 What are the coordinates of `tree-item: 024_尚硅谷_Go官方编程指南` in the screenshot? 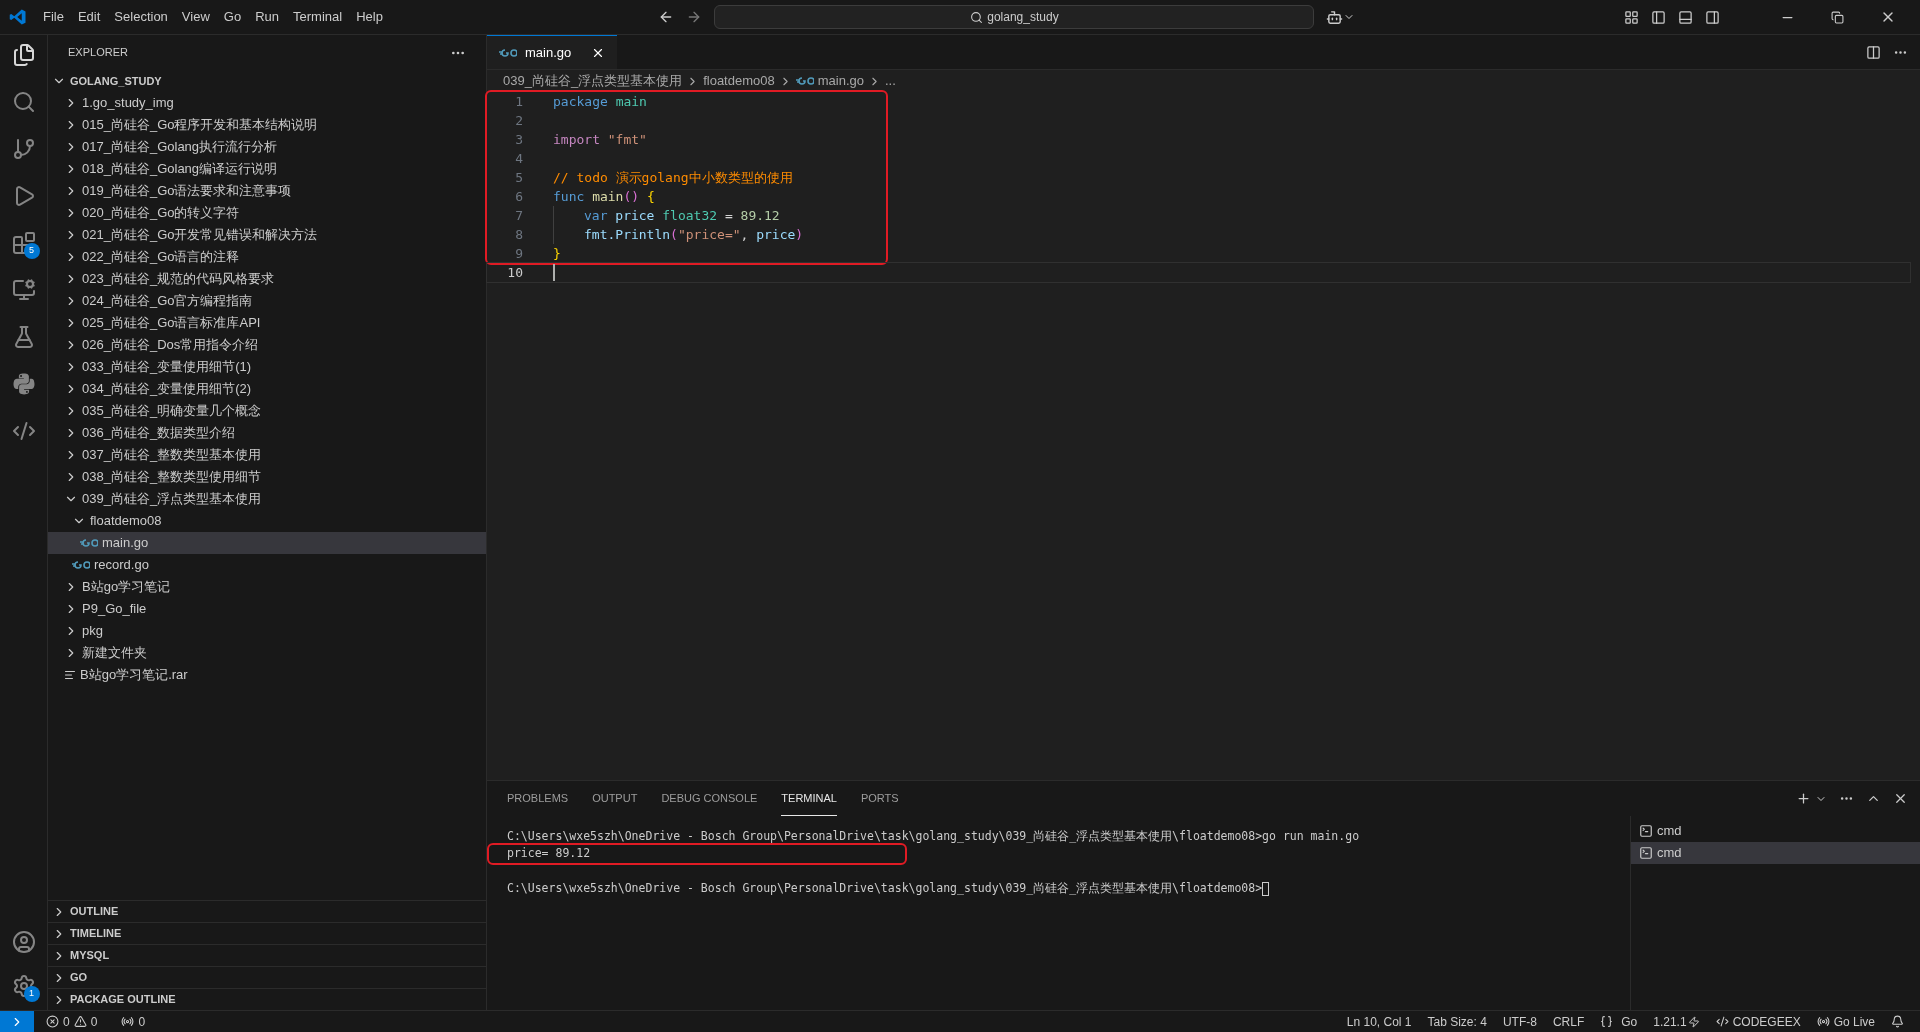 It's located at (267, 301).